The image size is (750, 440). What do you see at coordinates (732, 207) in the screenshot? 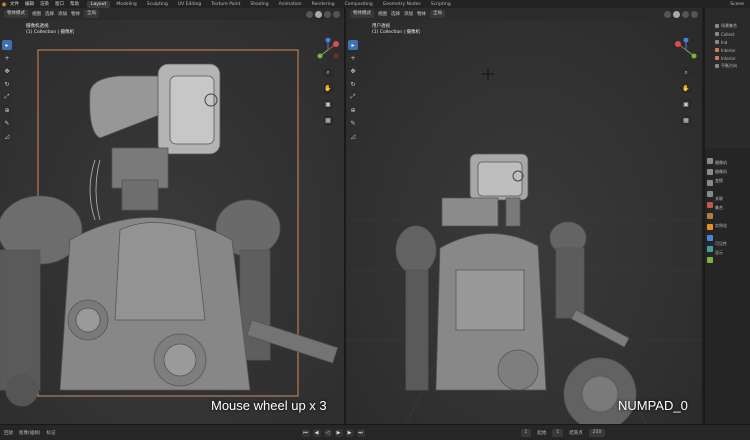
I see `prop-row: 集合` at bounding box center [732, 207].